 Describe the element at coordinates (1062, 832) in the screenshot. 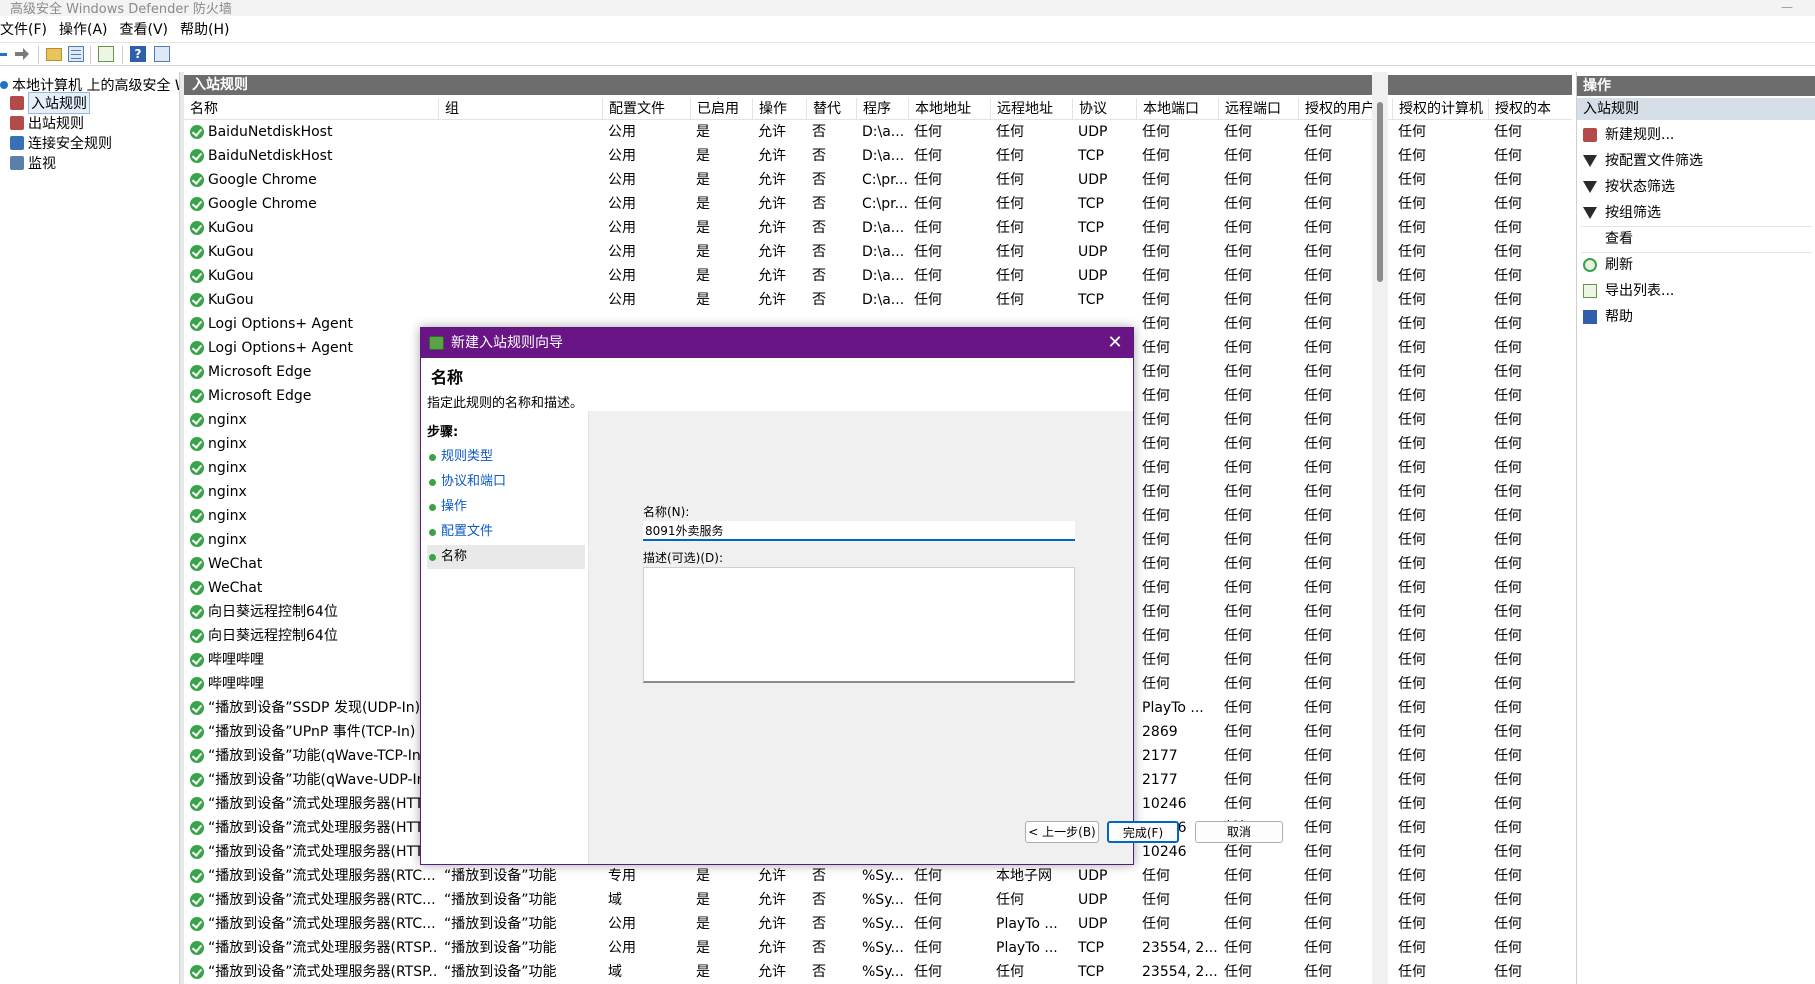

I see `back-button: < 上一步(B)` at that location.